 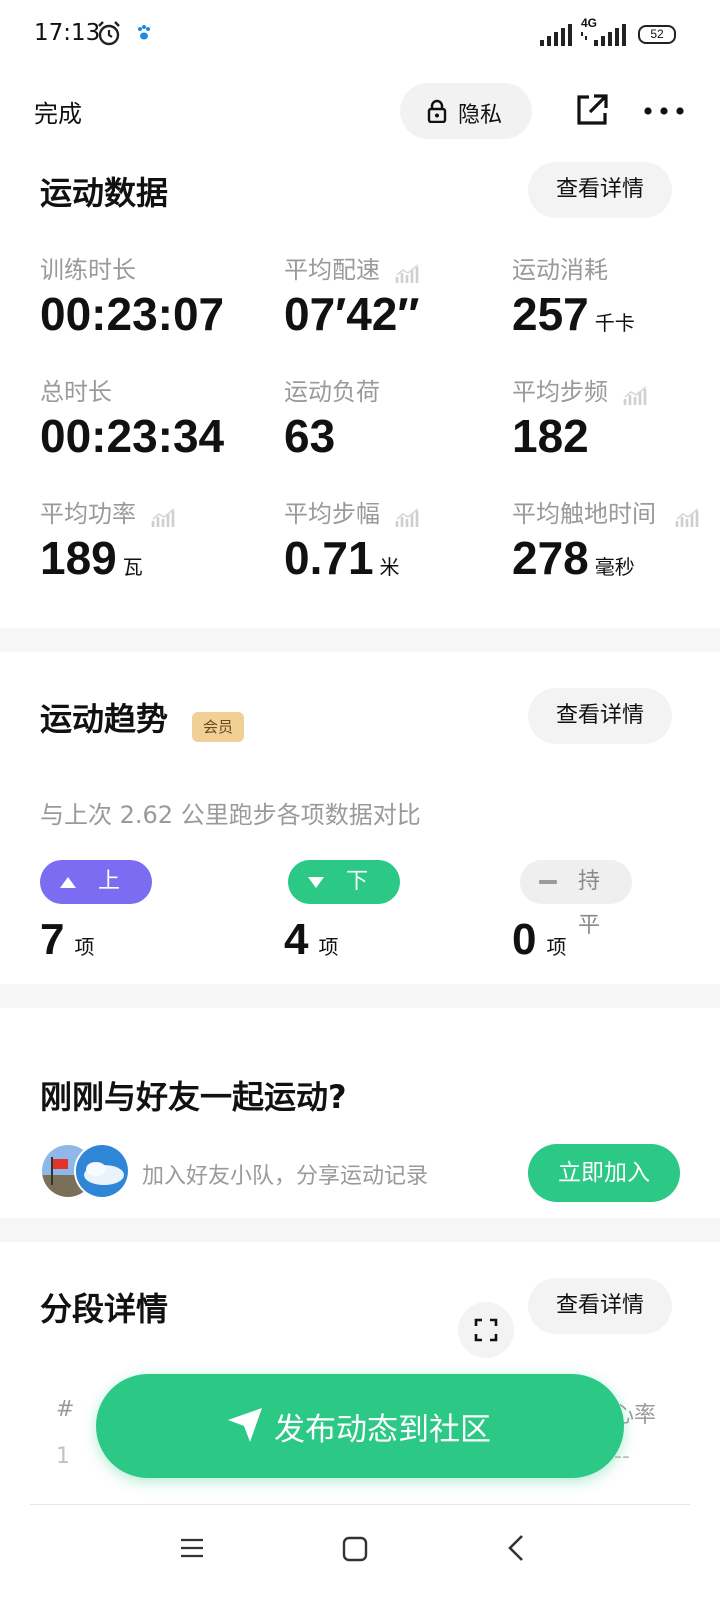 What do you see at coordinates (88, 514) in the screenshot?
I see `metric-label: 平均功率` at bounding box center [88, 514].